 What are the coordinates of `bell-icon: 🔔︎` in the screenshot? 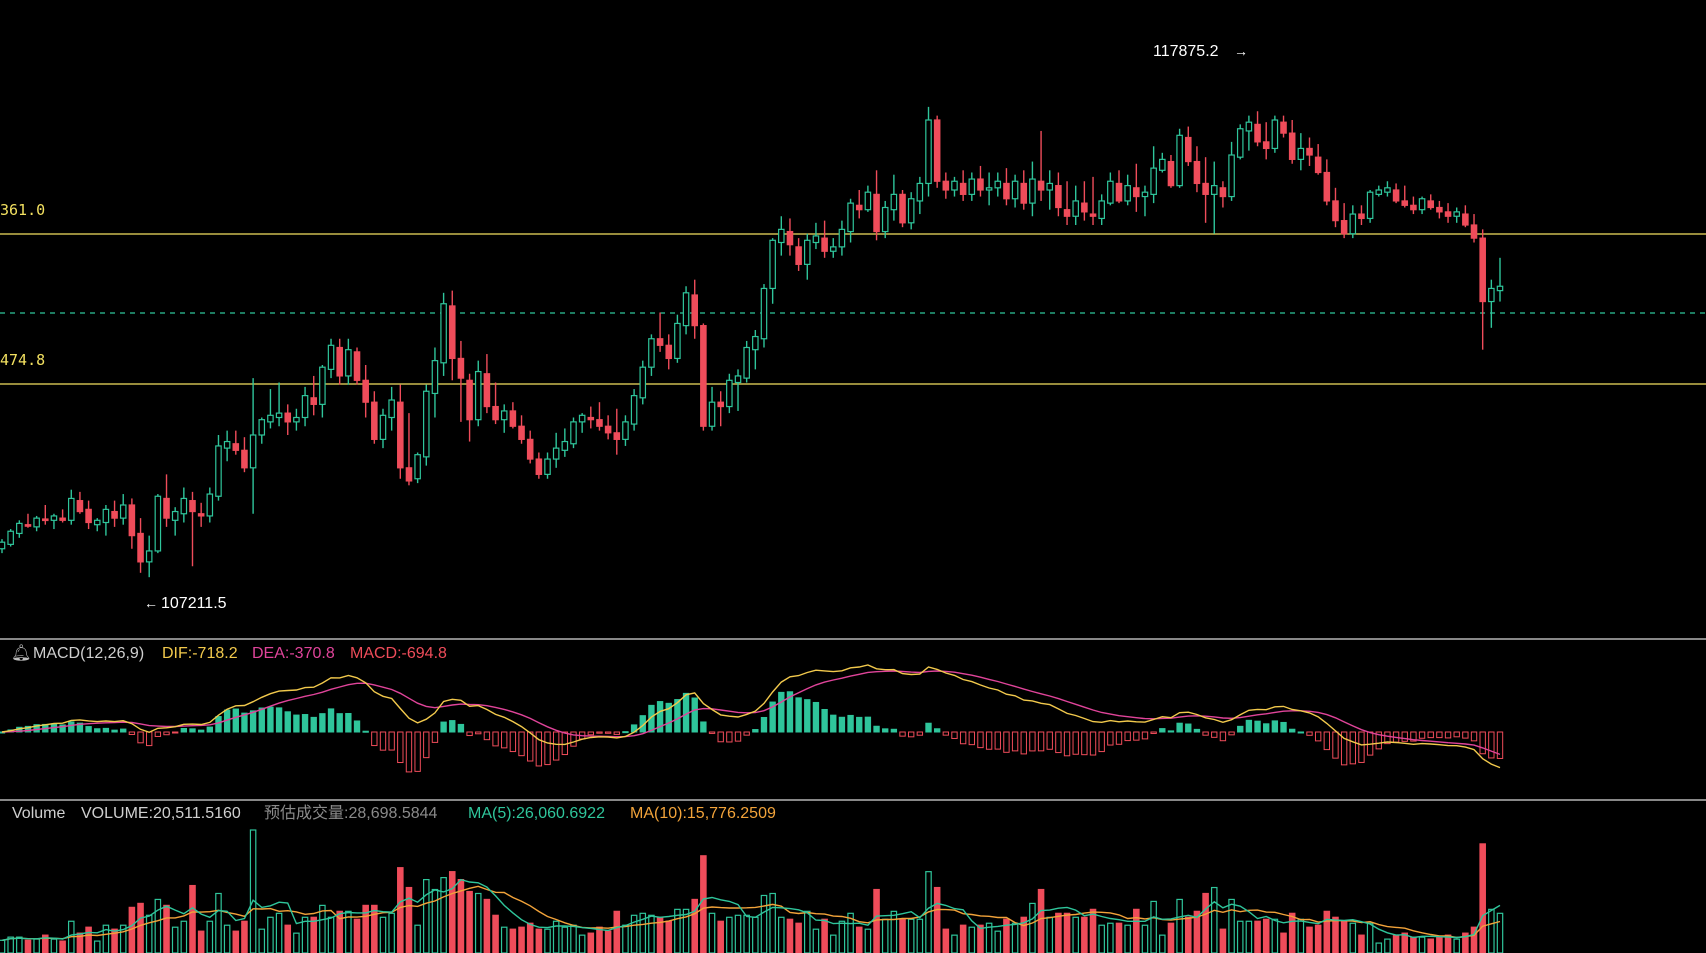 It's located at (21, 653).